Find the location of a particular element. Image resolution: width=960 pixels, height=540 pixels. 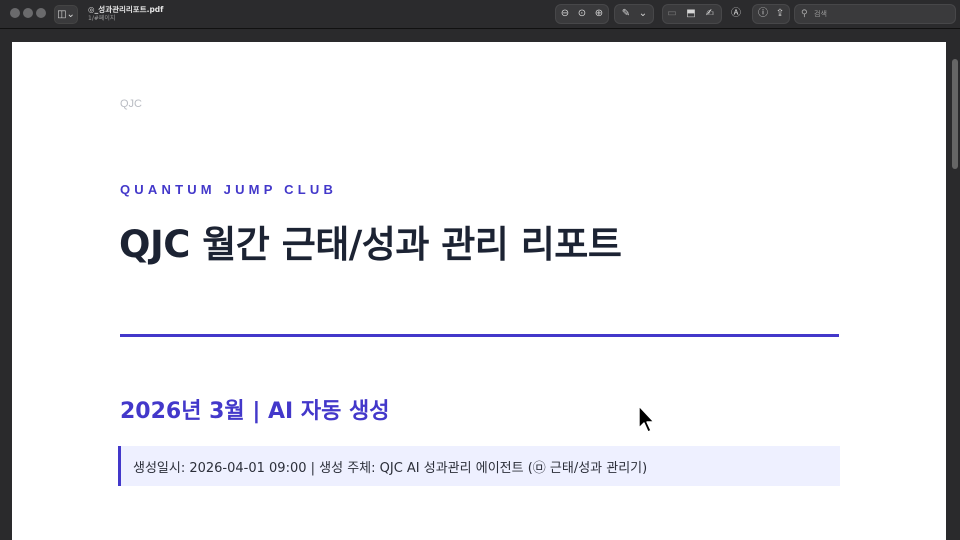

sidebar-icon: ◫⌄ is located at coordinates (66, 14).